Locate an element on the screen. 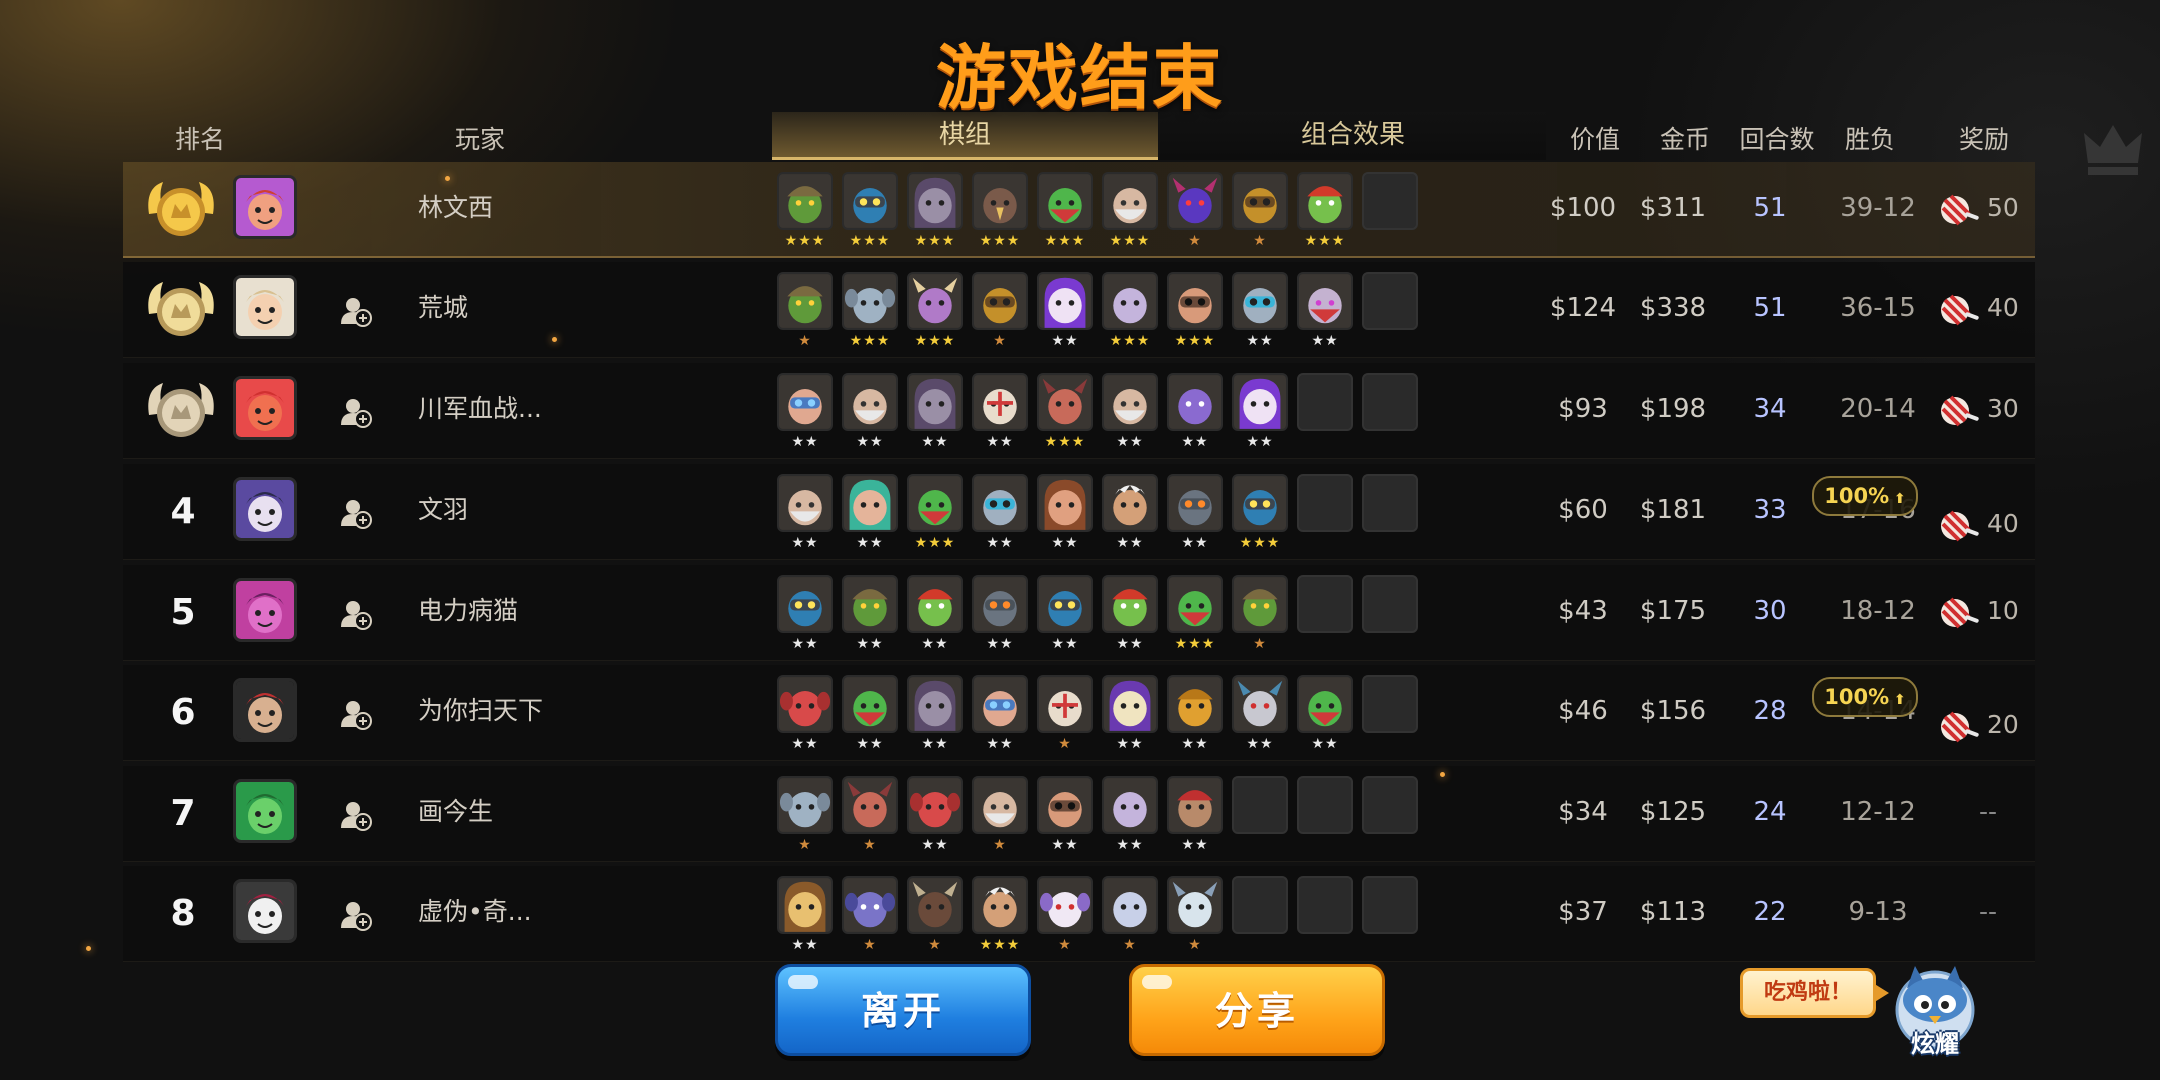  player-row: 6为你扫天下★★★★★★★★★★★★★★★★★$46$1562814-1420 is located at coordinates (1079, 713).